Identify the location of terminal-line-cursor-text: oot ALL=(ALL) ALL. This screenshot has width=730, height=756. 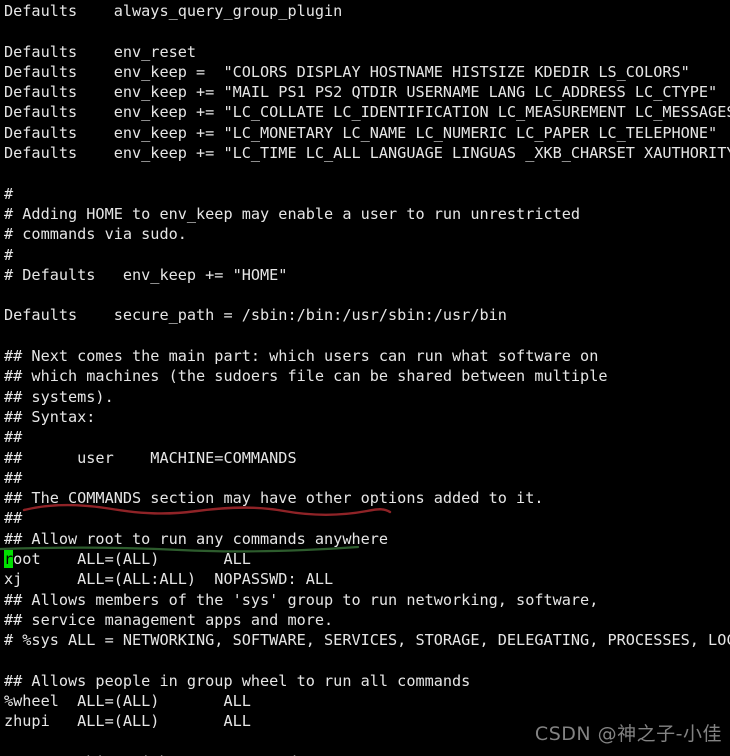
(132, 559).